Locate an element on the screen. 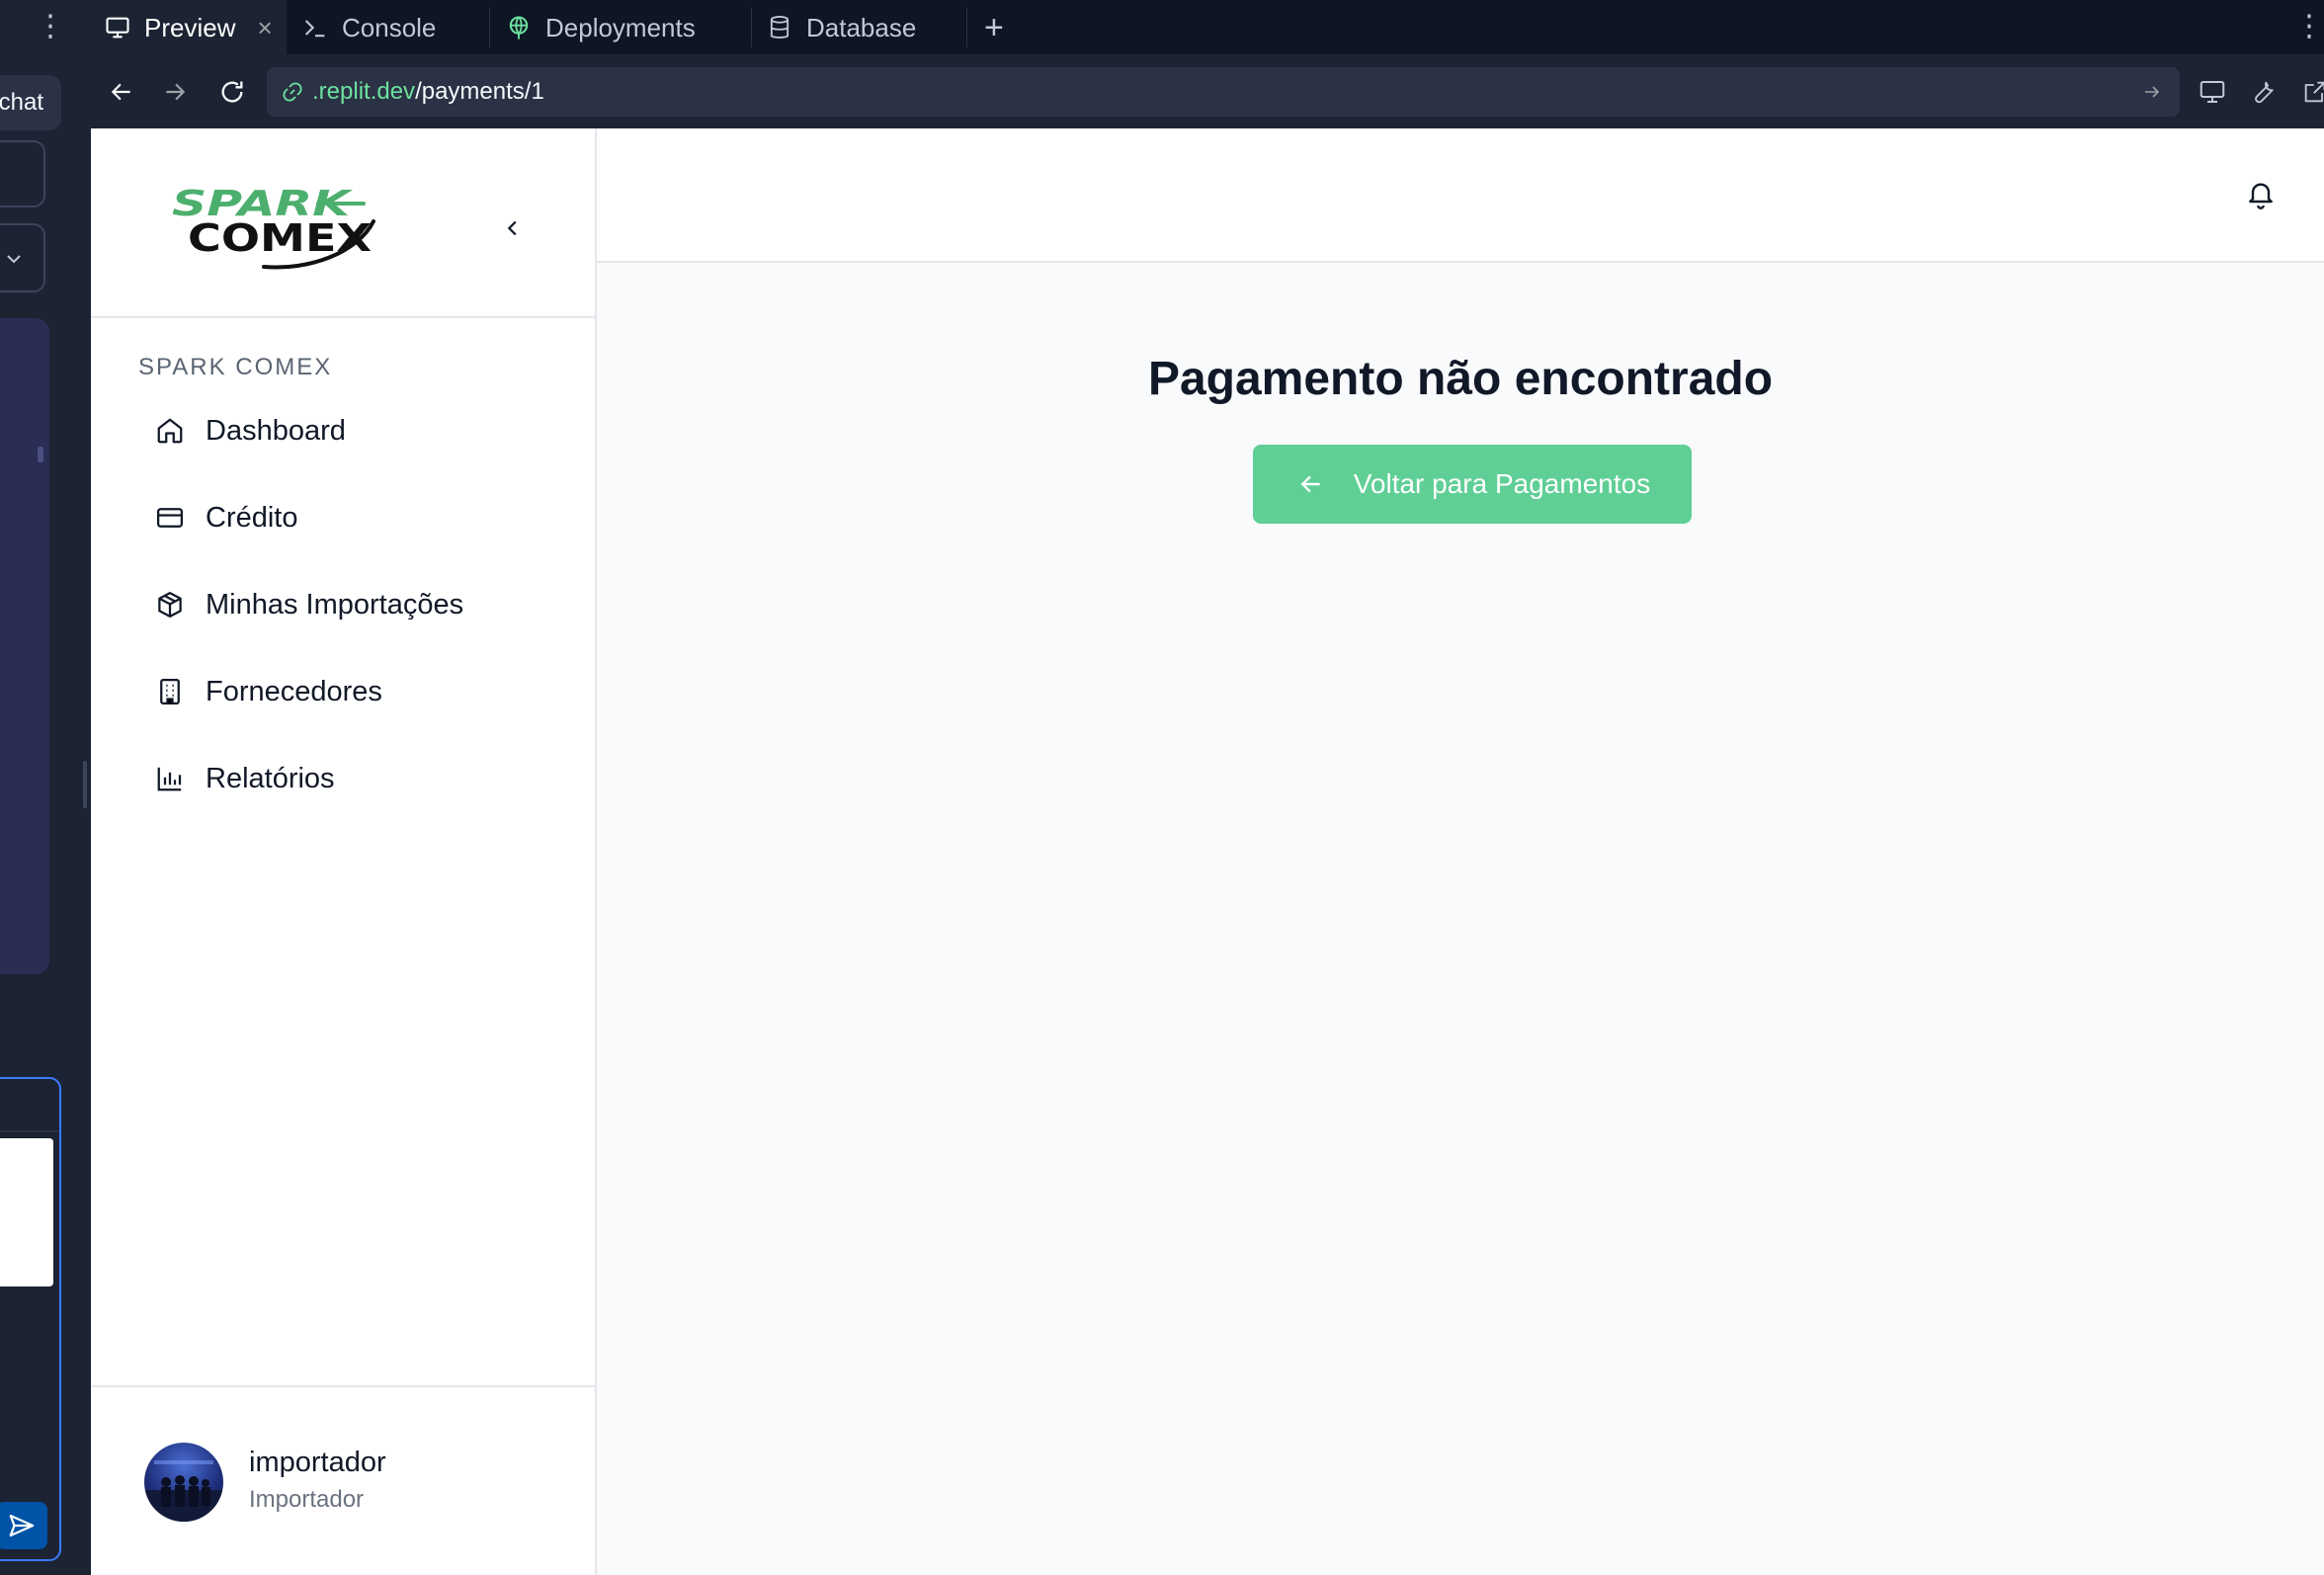  sidebar-item-credito: Crédito is located at coordinates (343, 517).